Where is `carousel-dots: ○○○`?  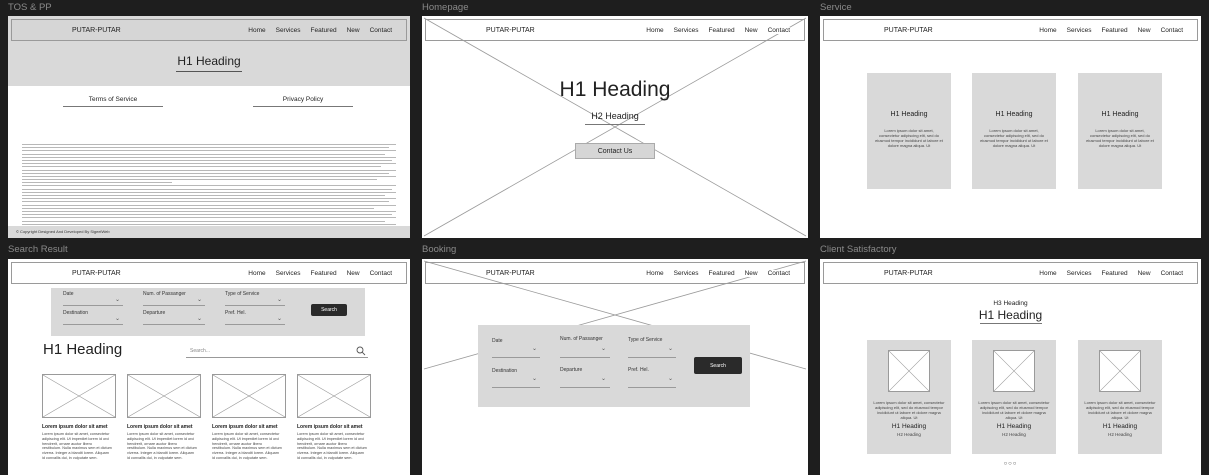
carousel-dots: ○○○ is located at coordinates (1010, 464).